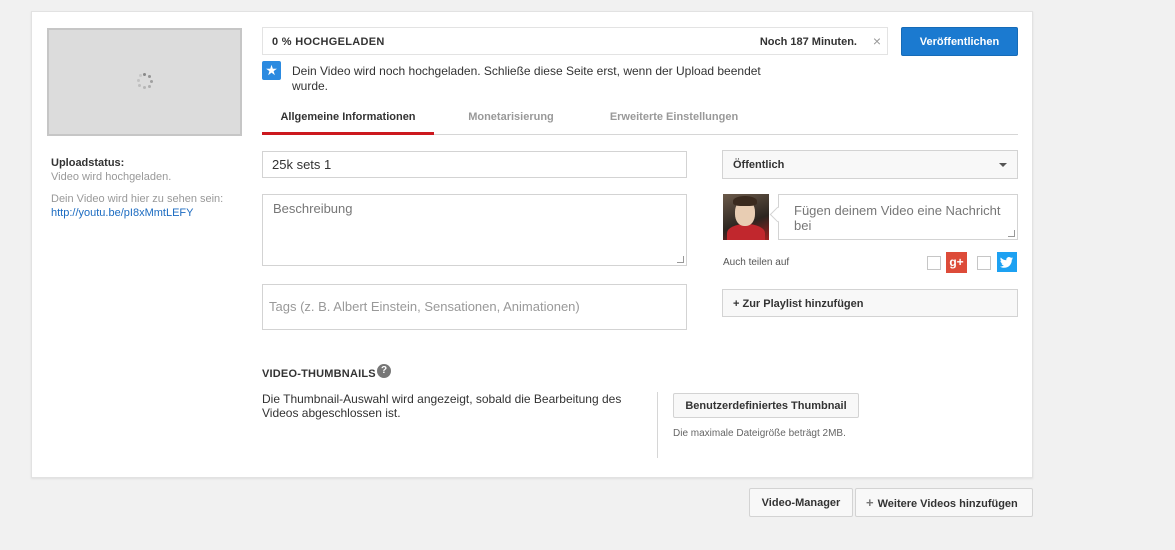  Describe the element at coordinates (313, 208) in the screenshot. I see `description-placeholder: Beschreibung` at that location.